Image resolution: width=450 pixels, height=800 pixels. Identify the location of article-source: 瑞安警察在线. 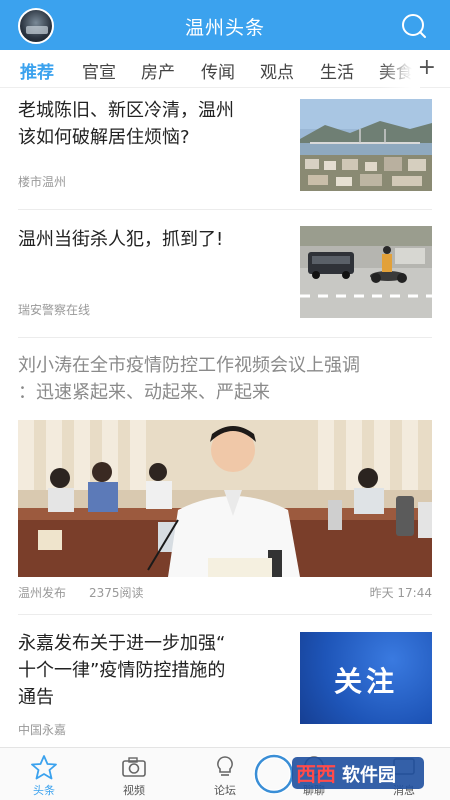
(54, 310).